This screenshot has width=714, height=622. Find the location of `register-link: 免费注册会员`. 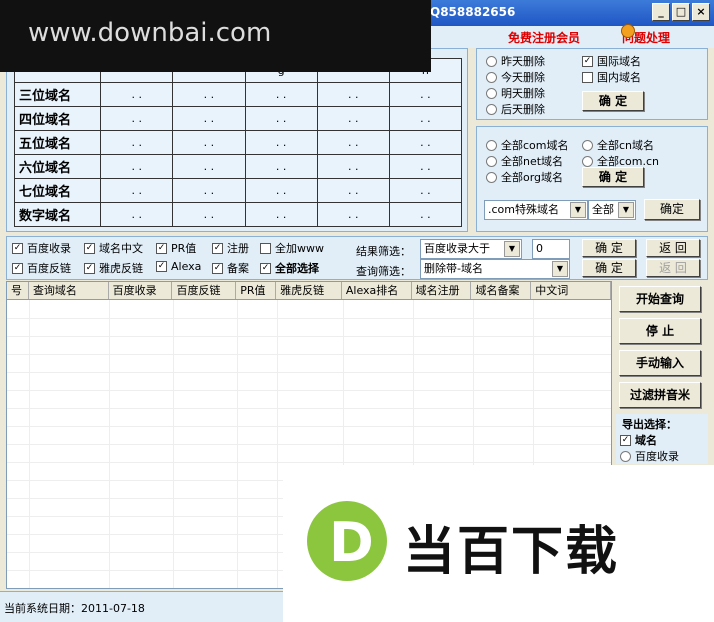

register-link: 免费注册会员 is located at coordinates (544, 37).